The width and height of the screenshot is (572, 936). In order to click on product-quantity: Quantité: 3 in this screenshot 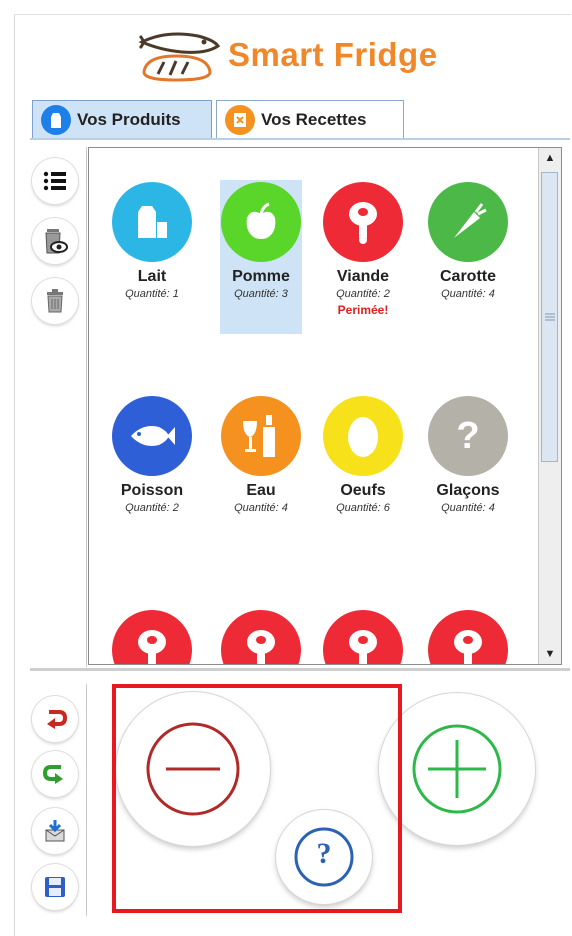, I will do `click(261, 294)`.